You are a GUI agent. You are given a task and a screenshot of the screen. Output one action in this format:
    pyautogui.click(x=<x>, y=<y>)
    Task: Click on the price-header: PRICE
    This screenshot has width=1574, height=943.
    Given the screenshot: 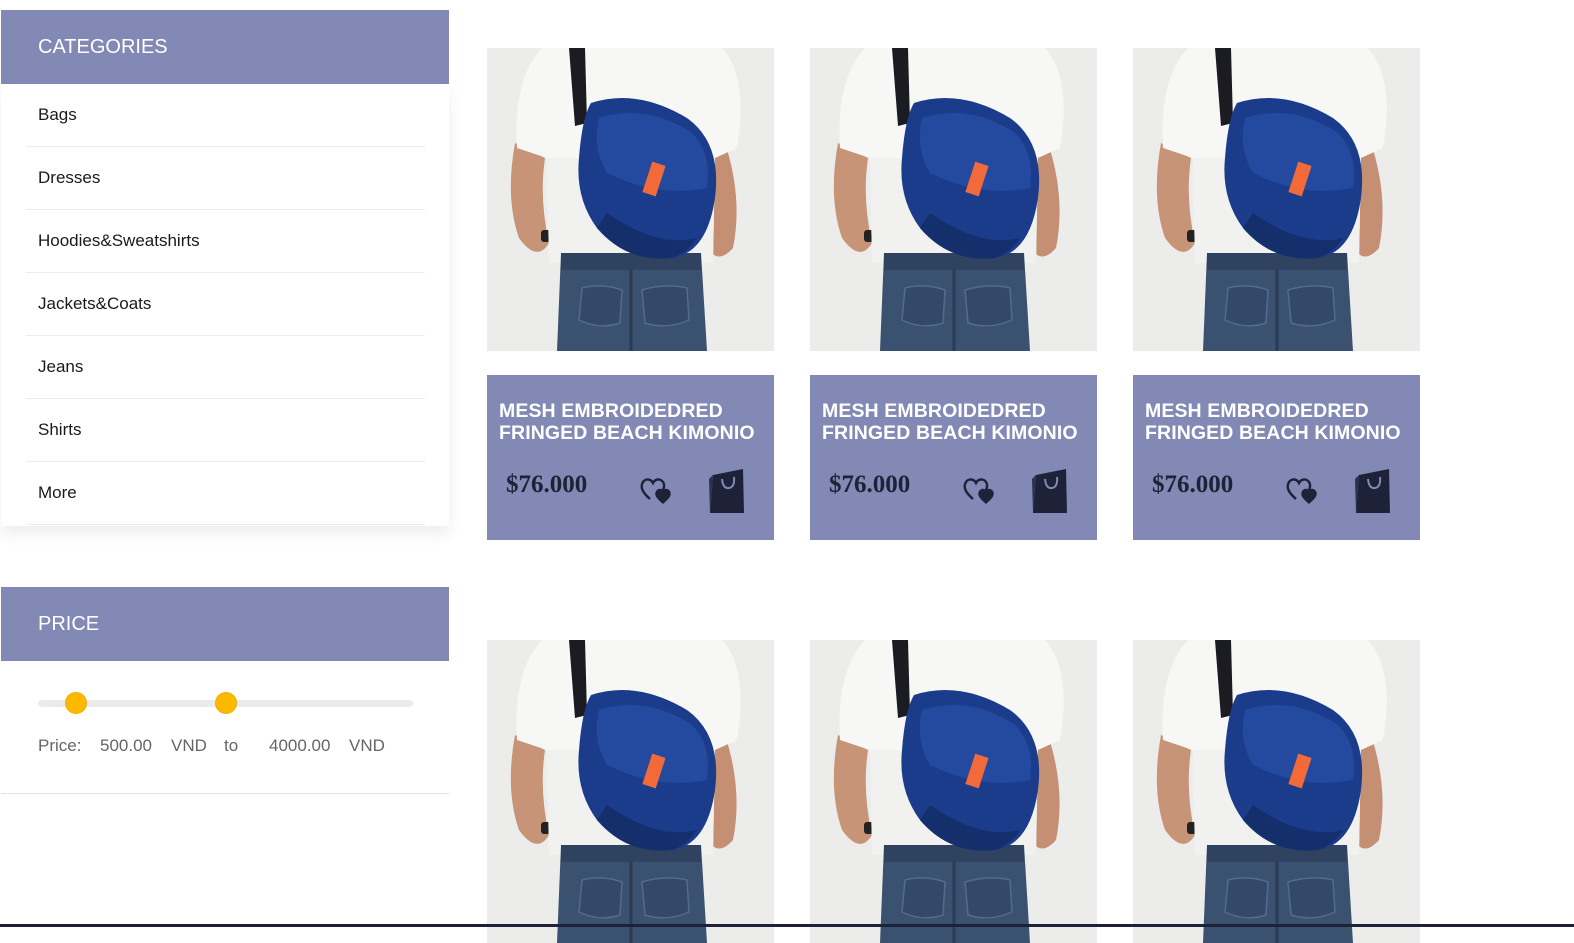 What is the action you would take?
    pyautogui.click(x=225, y=624)
    